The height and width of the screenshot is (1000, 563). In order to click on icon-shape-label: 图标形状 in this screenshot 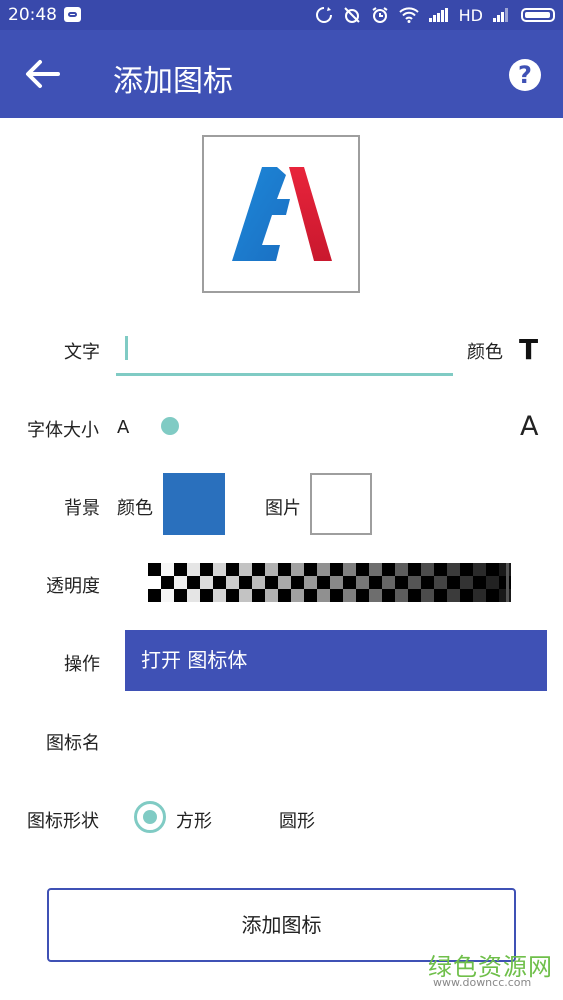, I will do `click(63, 821)`.